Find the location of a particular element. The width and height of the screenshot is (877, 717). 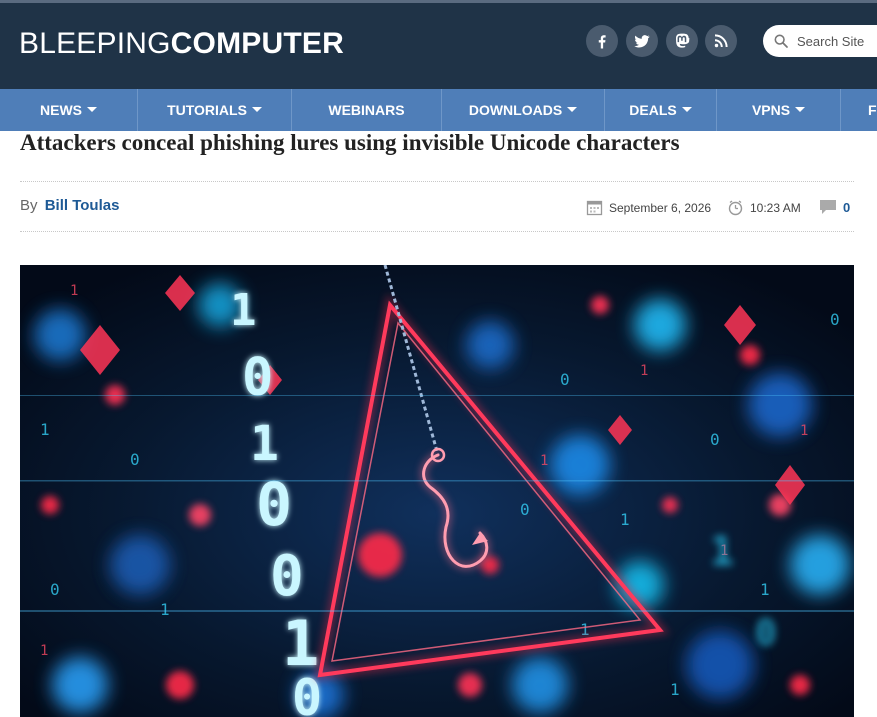

nav-item-tutorials: TUTORIALS is located at coordinates (215, 110).